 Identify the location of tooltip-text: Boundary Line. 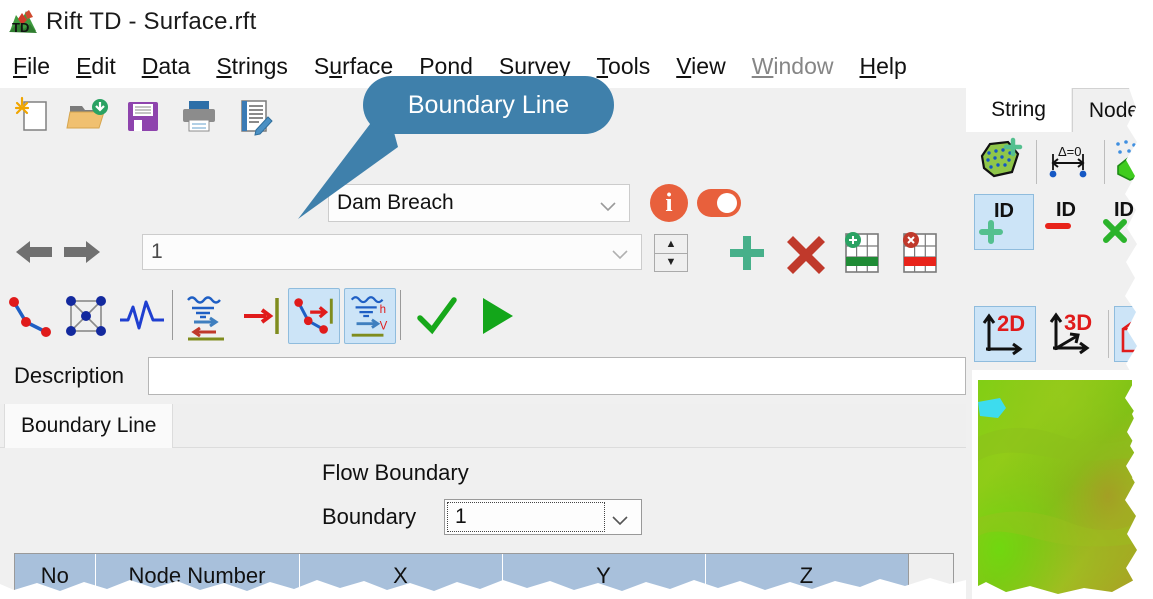
(488, 104).